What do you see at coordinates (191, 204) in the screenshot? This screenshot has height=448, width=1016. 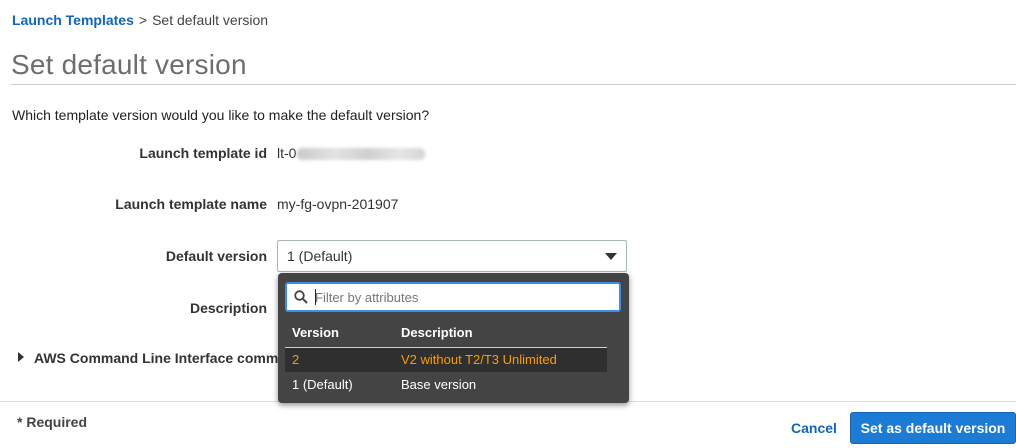 I see `launch-template-name-label: Launch template name` at bounding box center [191, 204].